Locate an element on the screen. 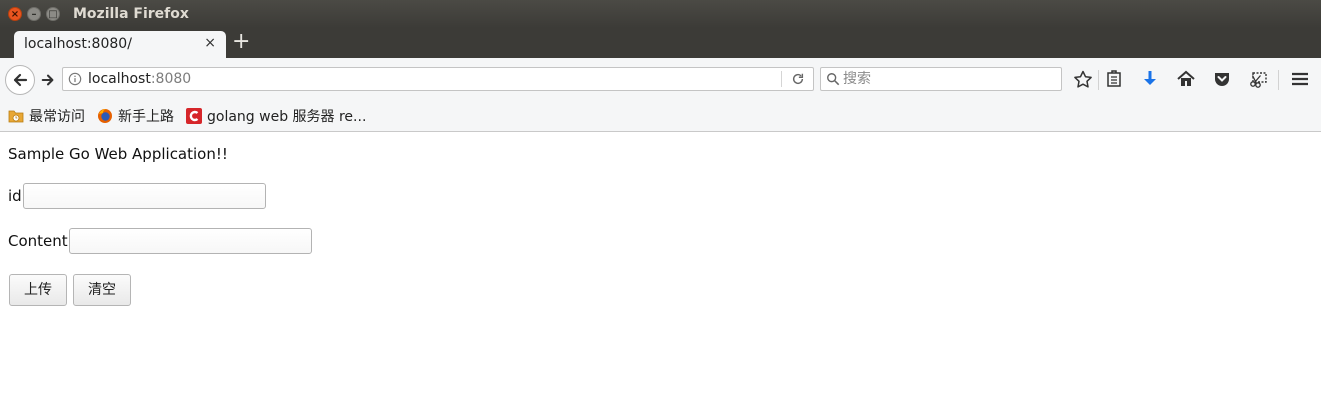  info-icon is located at coordinates (75, 79).